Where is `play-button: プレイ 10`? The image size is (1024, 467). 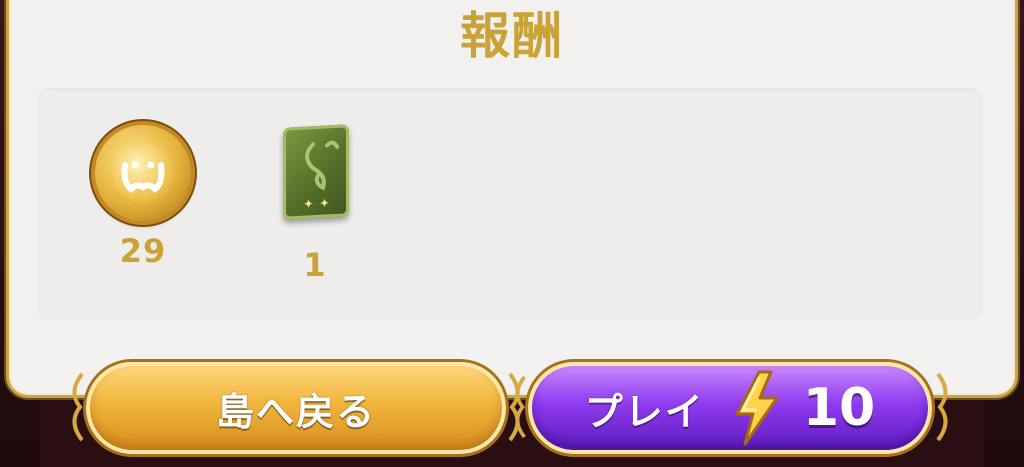
play-button: プレイ 10 is located at coordinates (730, 408).